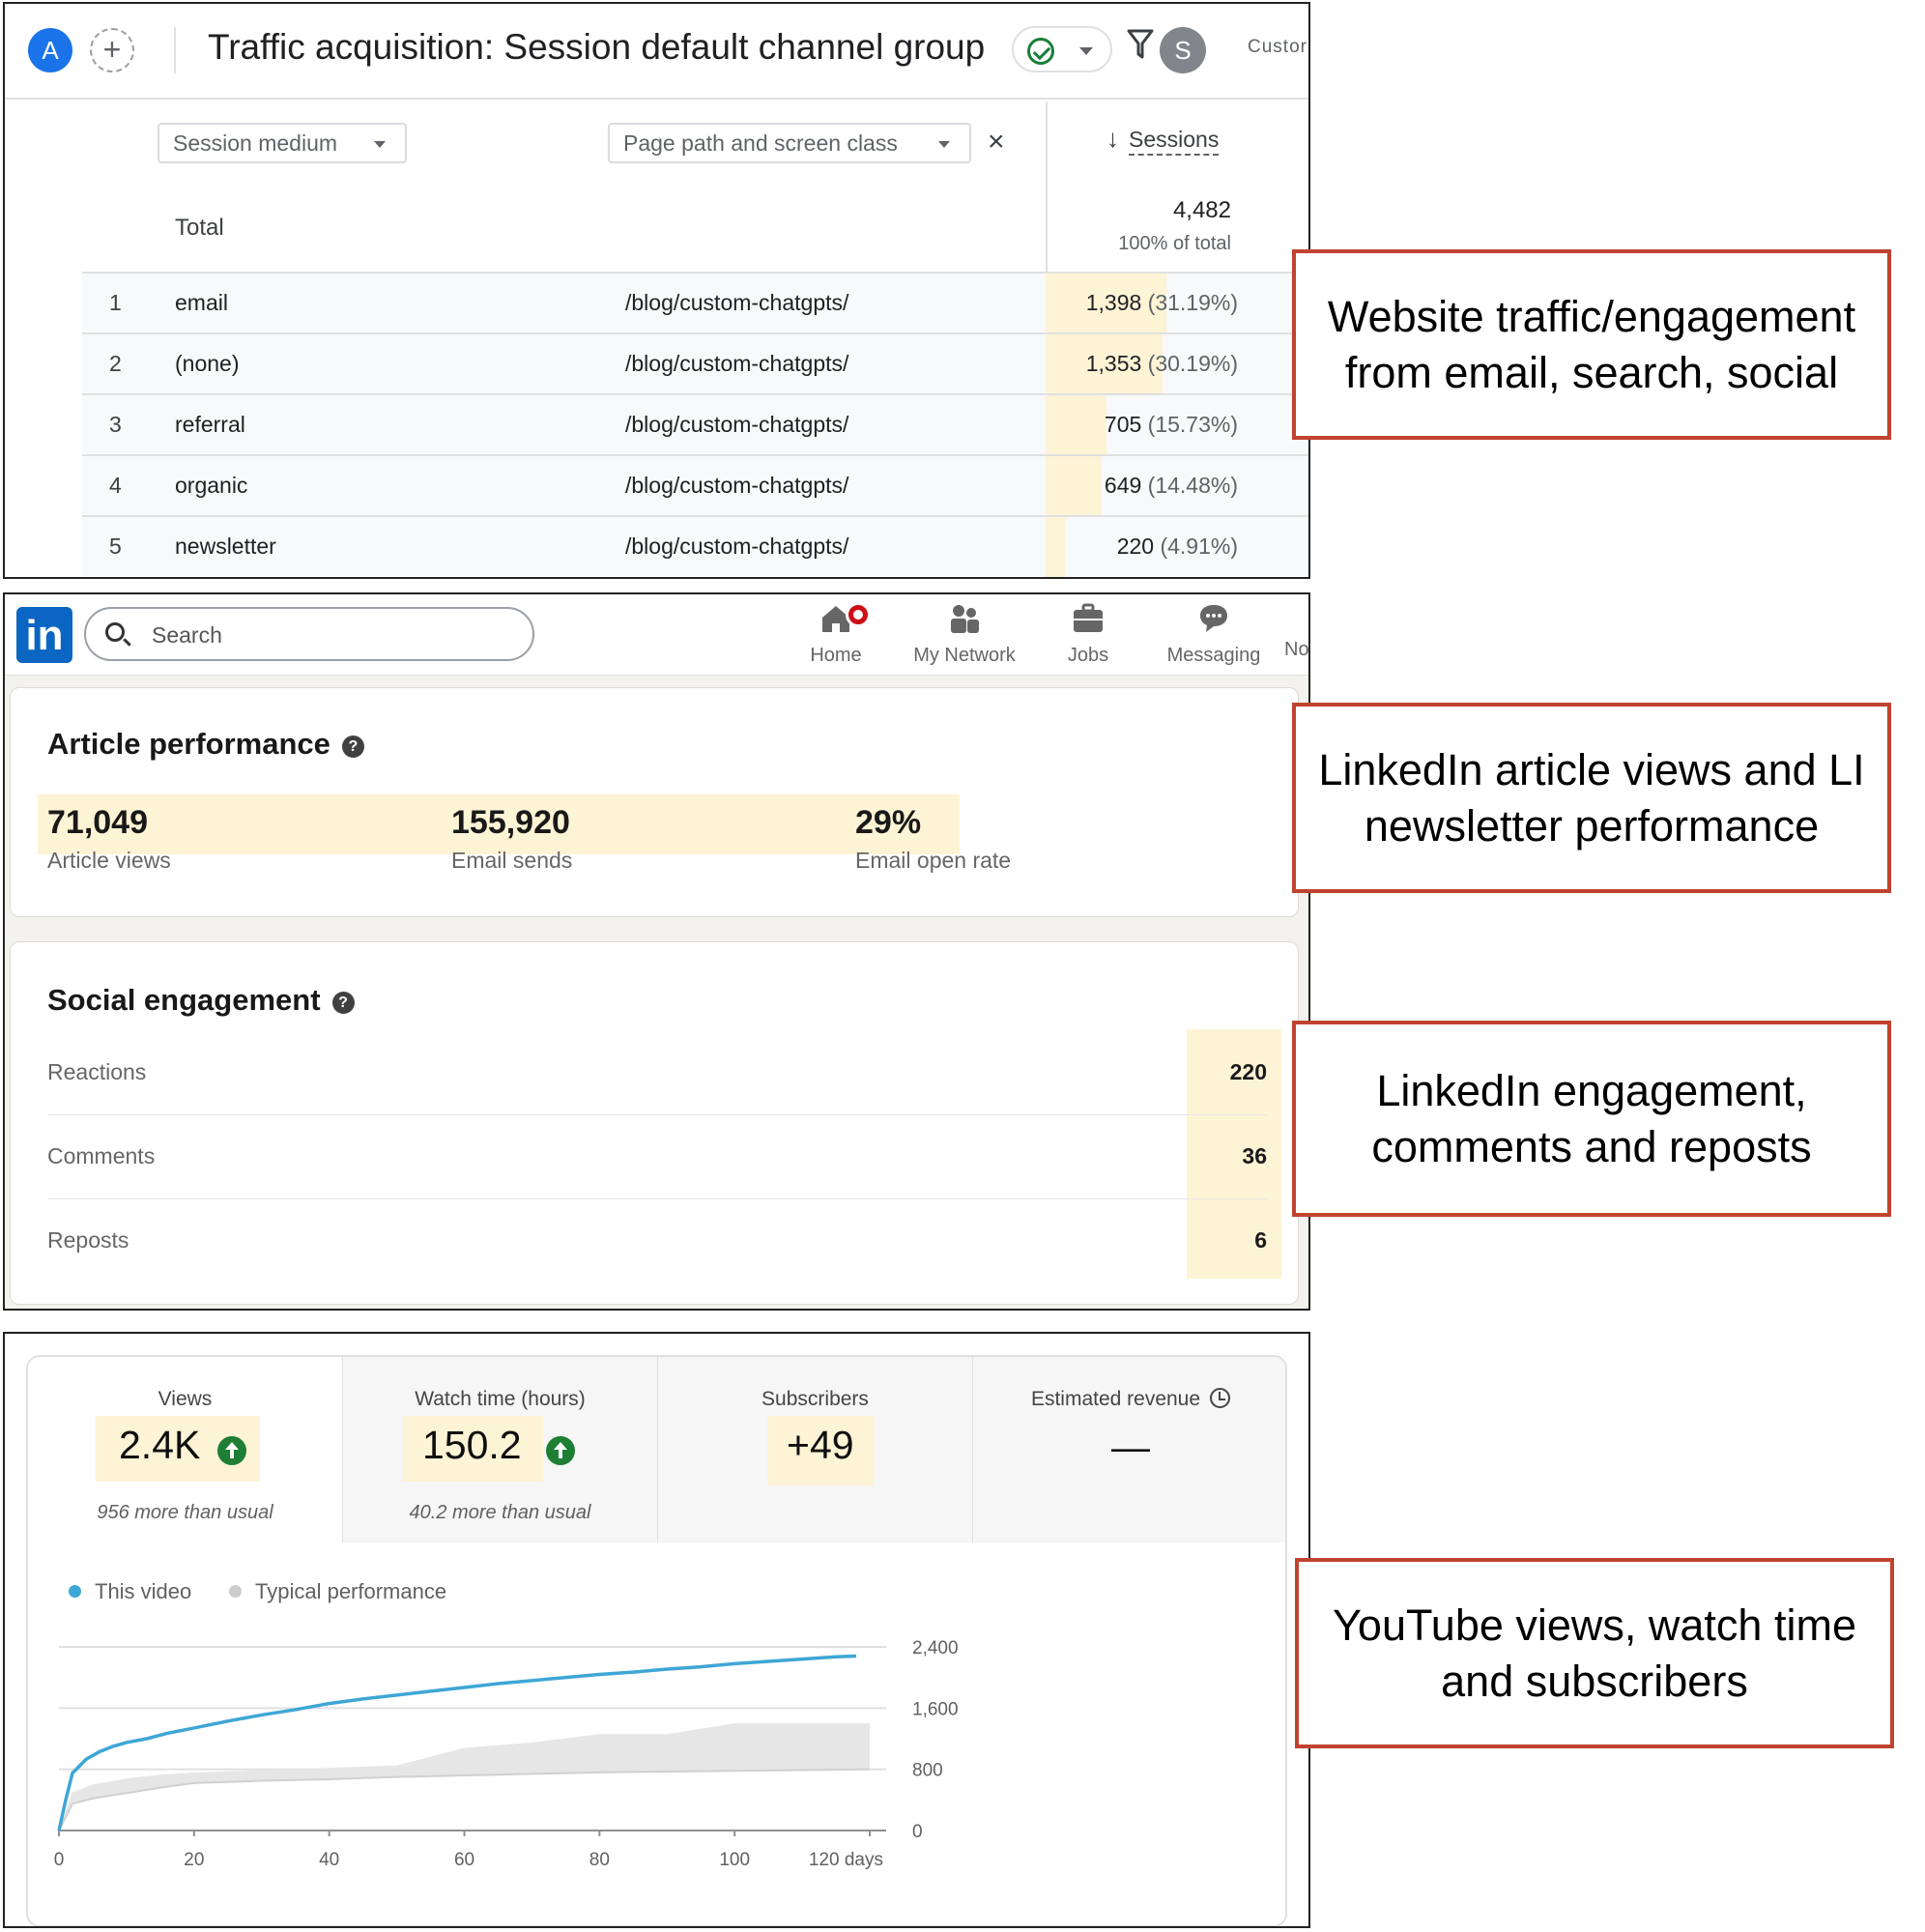  What do you see at coordinates (657, 1073) in the screenshot?
I see `engagement-row-reactions: Reactions 220` at bounding box center [657, 1073].